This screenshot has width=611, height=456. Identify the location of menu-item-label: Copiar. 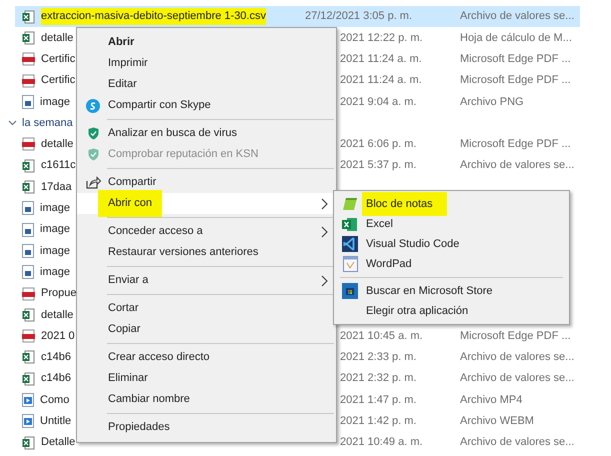
(124, 330).